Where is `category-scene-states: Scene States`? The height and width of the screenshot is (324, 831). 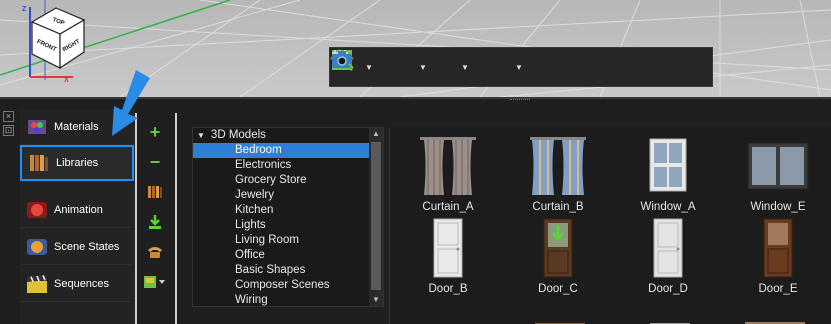
category-scene-states: Scene States is located at coordinates (77, 247).